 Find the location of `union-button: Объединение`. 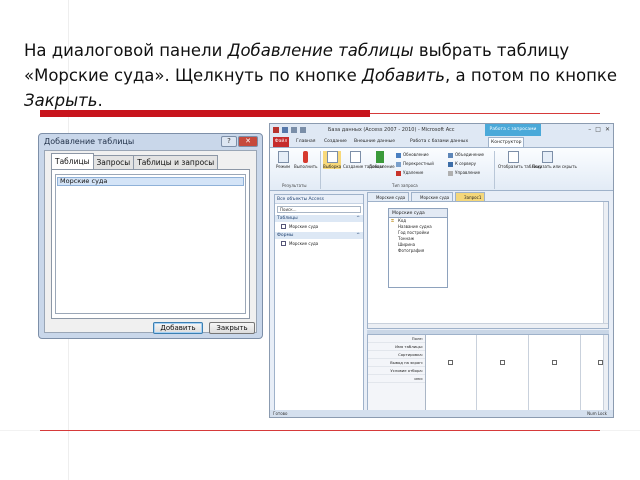

union-button: Объединение is located at coordinates (466, 155).